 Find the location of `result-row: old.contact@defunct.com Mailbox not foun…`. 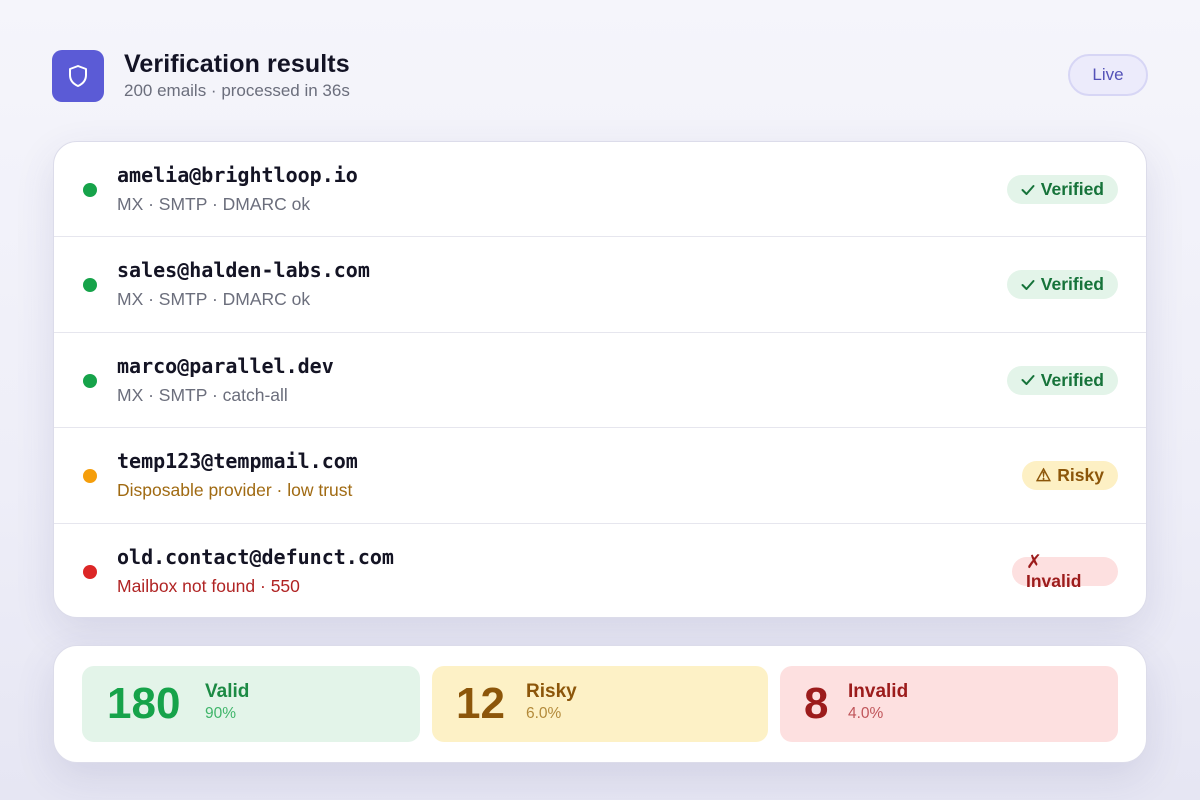

result-row: old.contact@defunct.com Mailbox not foun… is located at coordinates (600, 570).